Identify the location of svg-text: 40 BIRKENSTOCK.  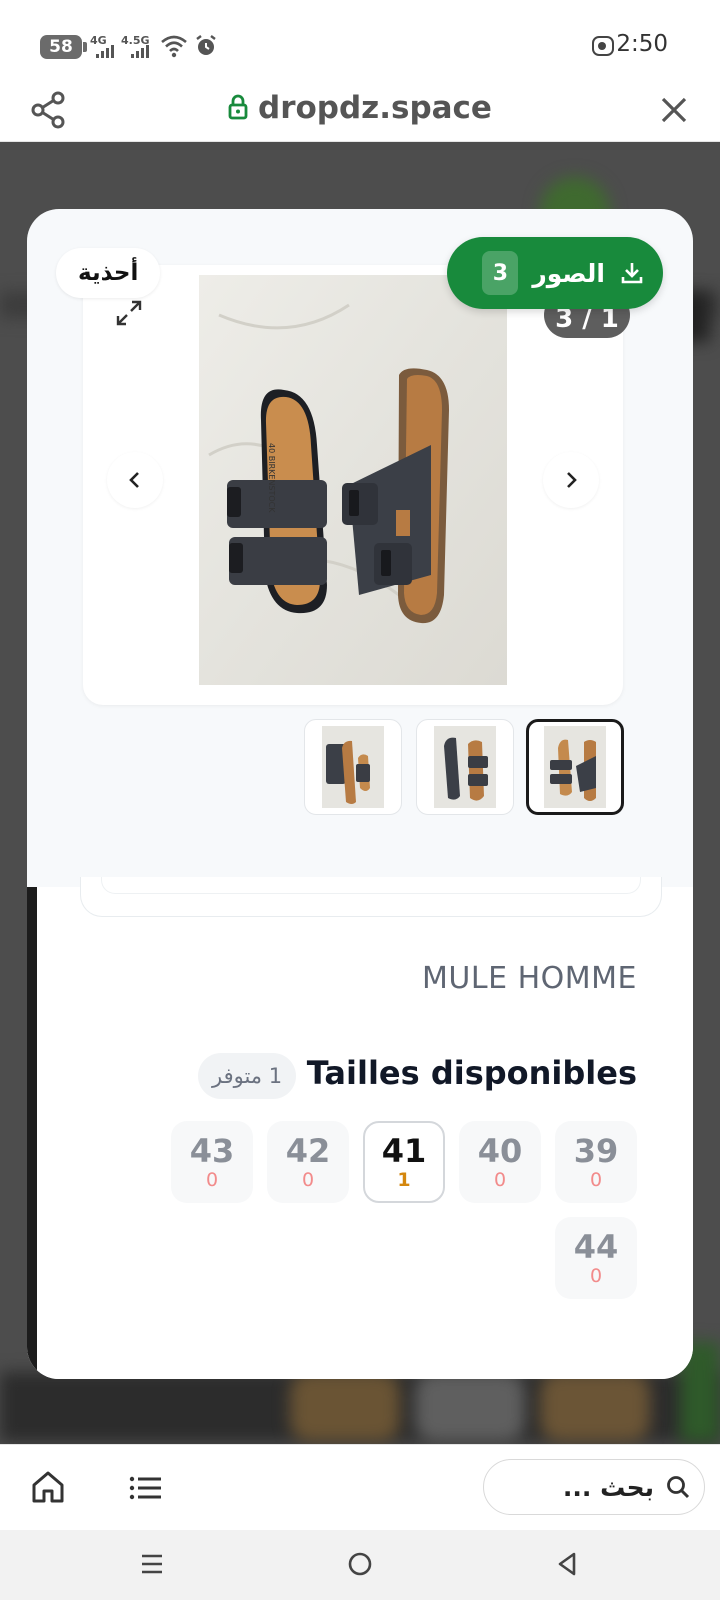
(271, 478).